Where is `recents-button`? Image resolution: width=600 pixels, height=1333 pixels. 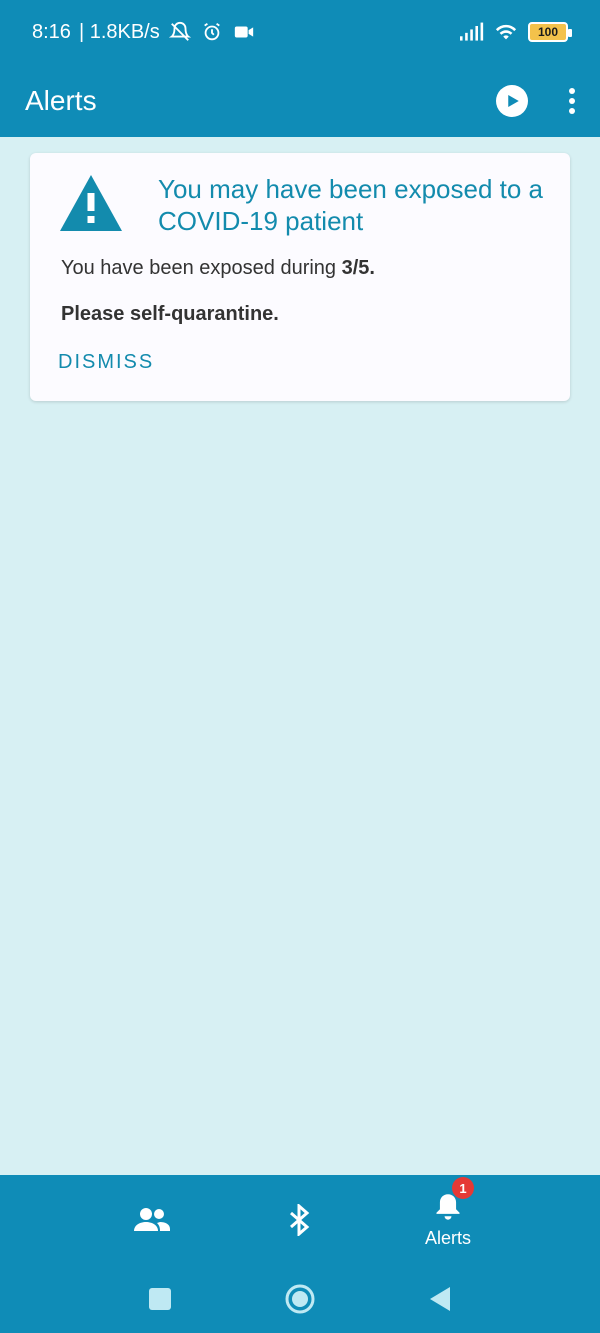 recents-button is located at coordinates (160, 1299).